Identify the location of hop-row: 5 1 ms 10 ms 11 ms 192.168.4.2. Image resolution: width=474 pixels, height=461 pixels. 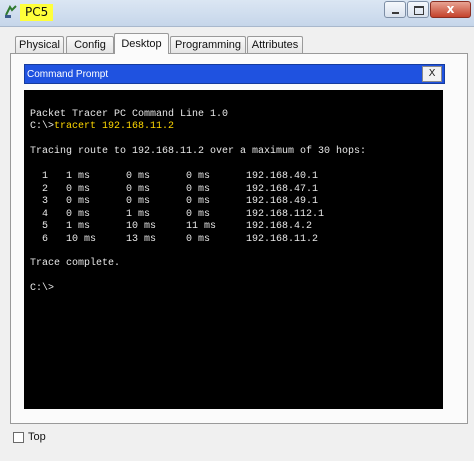
(171, 227).